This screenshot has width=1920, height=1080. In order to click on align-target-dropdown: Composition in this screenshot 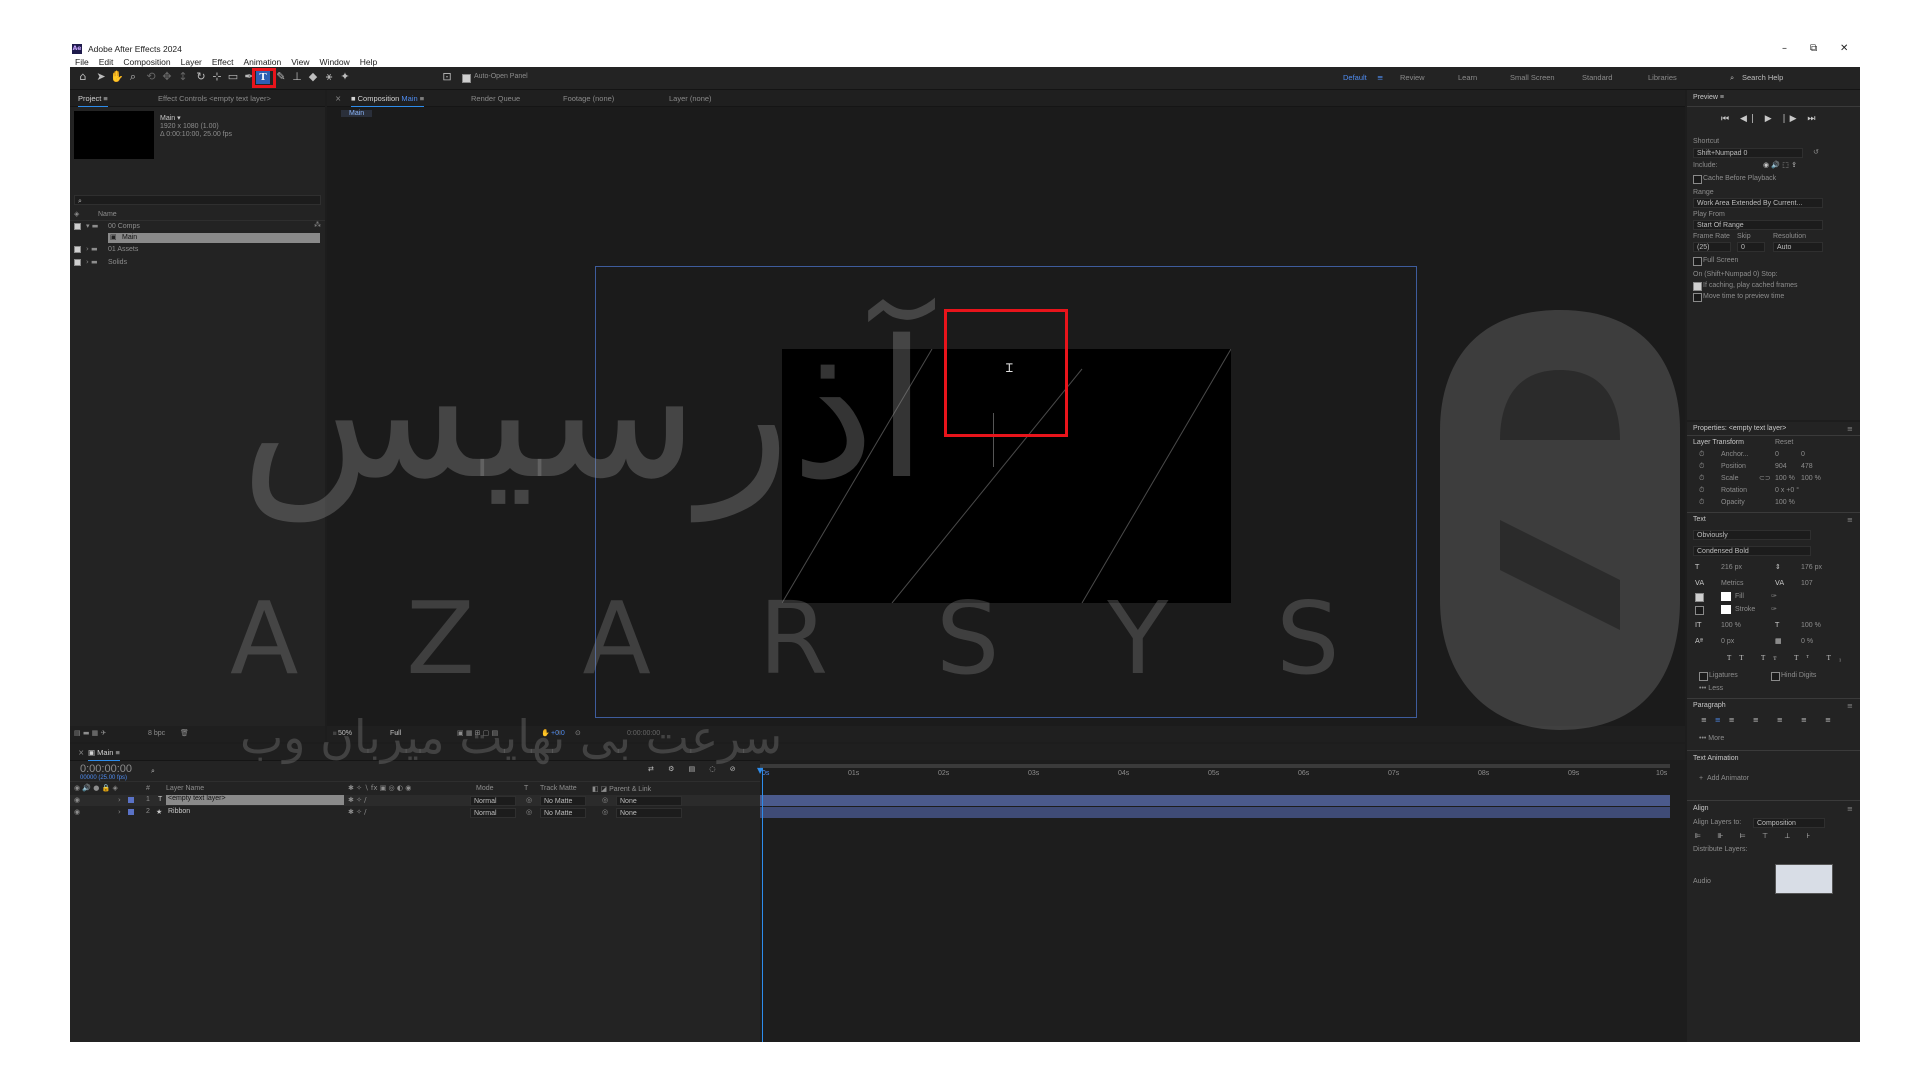, I will do `click(1789, 823)`.